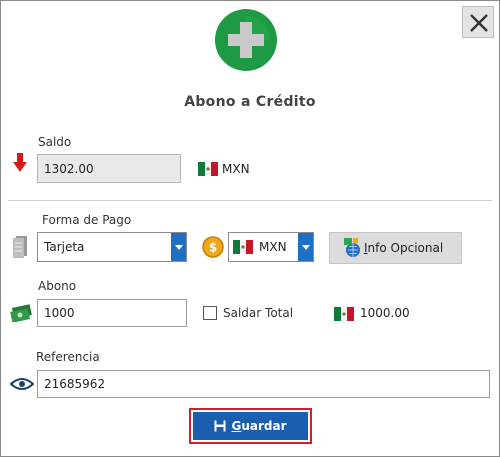 Image resolution: width=500 pixels, height=457 pixels. What do you see at coordinates (55, 142) in the screenshot?
I see `saldo-label: Saldo` at bounding box center [55, 142].